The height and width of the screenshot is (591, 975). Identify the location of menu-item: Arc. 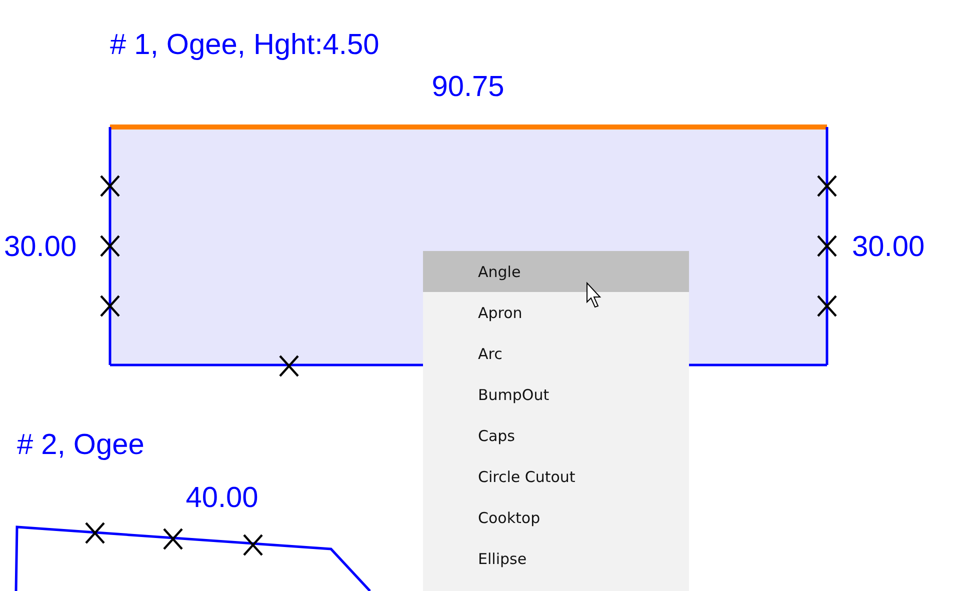
(556, 353).